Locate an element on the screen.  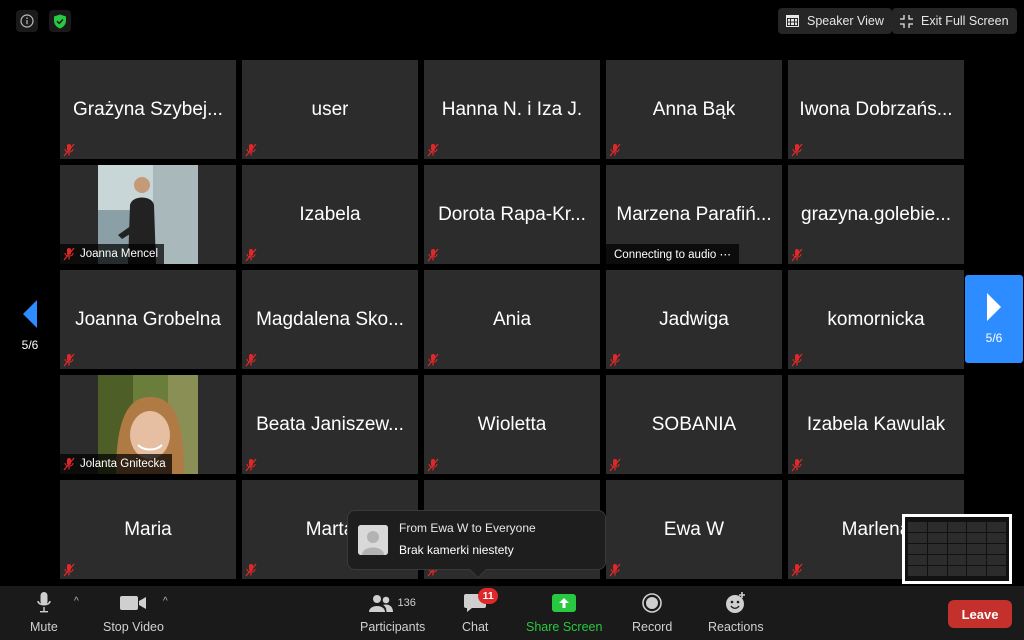
chat-label: Chat is located at coordinates (475, 627).